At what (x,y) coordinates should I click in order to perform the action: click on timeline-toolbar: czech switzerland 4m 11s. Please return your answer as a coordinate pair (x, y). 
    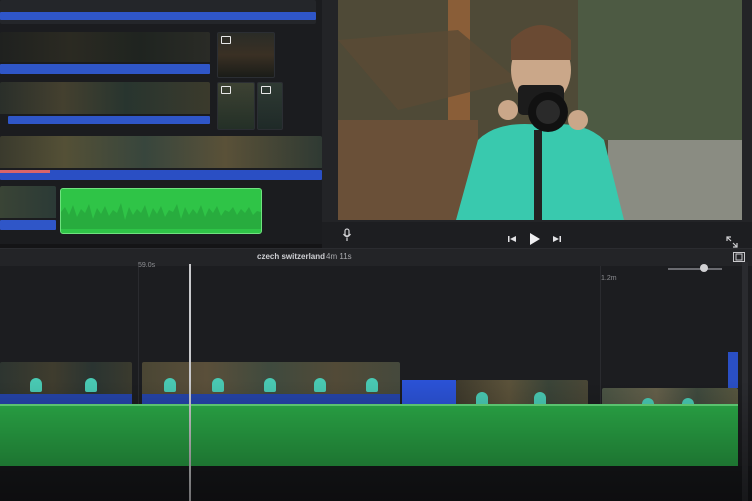
    Looking at the image, I should click on (376, 257).